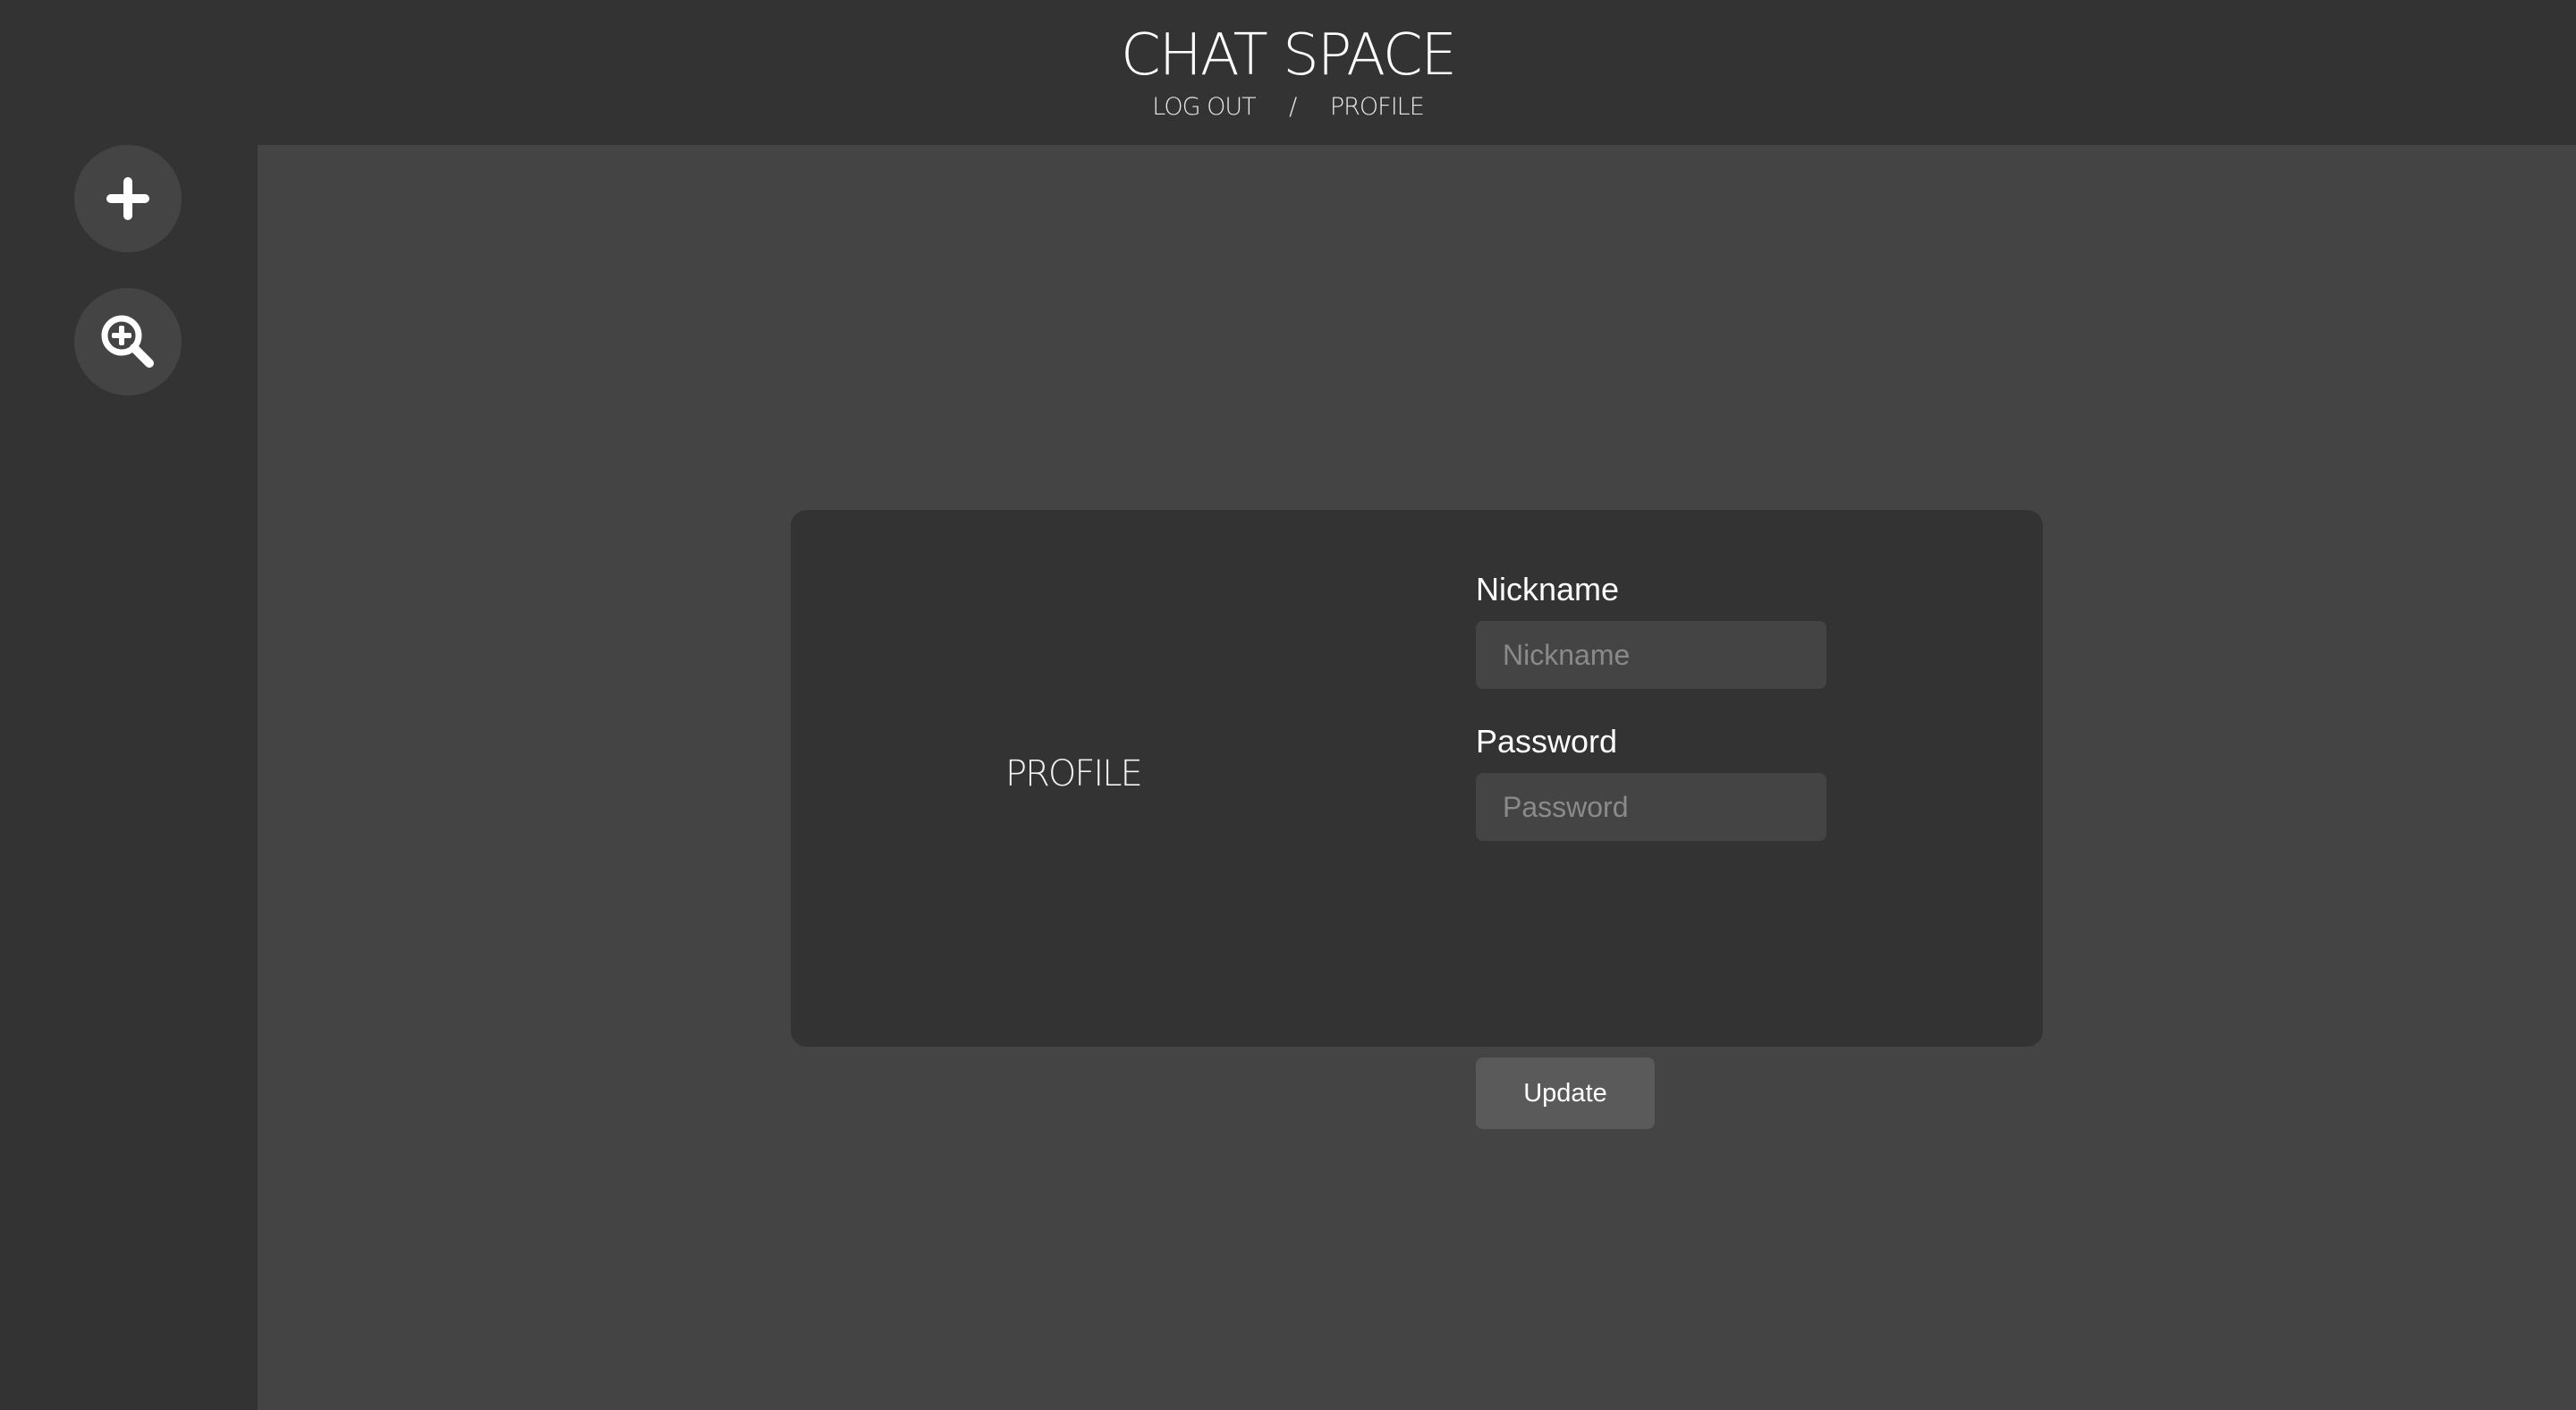 Image resolution: width=2576 pixels, height=1410 pixels. What do you see at coordinates (1074, 773) in the screenshot?
I see `profile-title: PROFILE` at bounding box center [1074, 773].